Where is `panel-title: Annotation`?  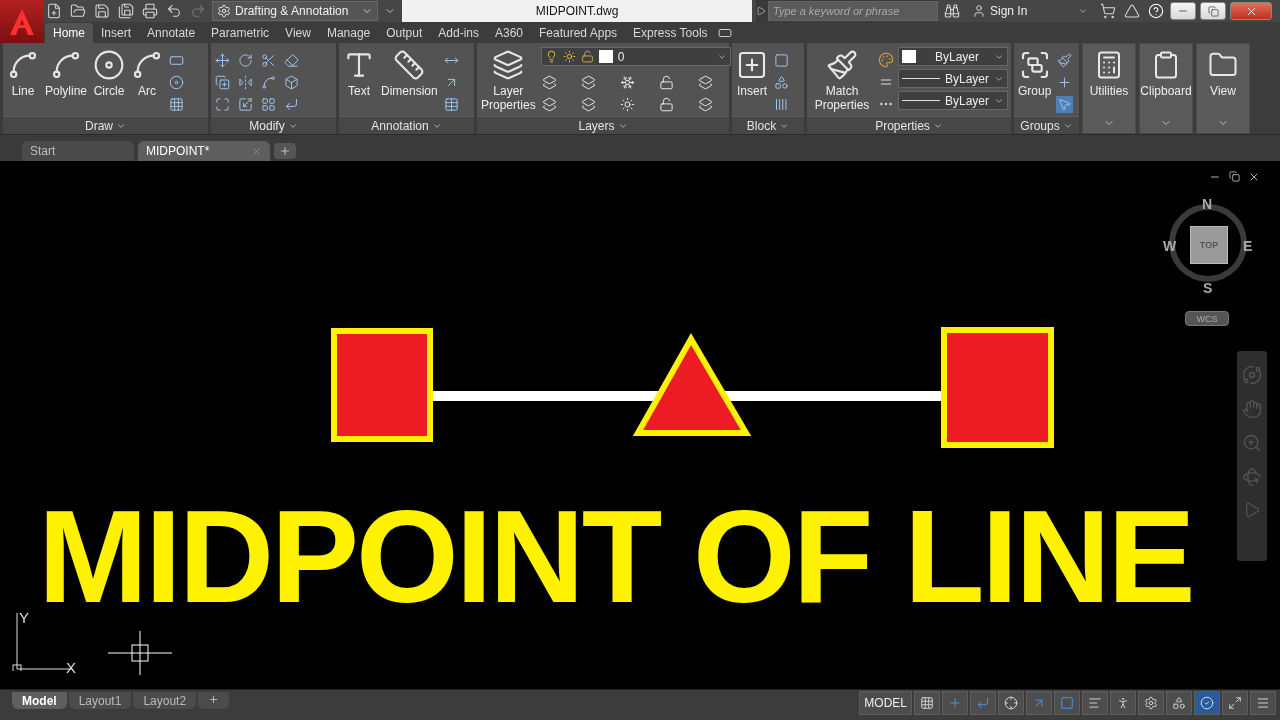 panel-title: Annotation is located at coordinates (406, 125).